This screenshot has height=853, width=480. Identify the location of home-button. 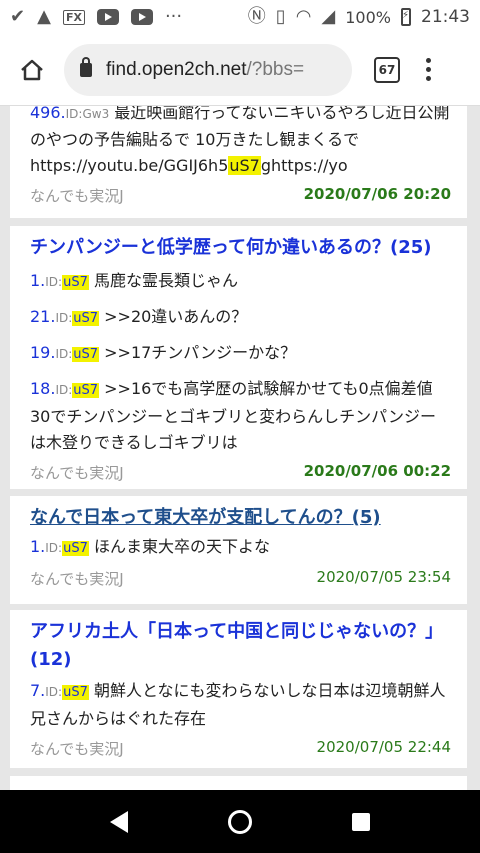
(32, 70).